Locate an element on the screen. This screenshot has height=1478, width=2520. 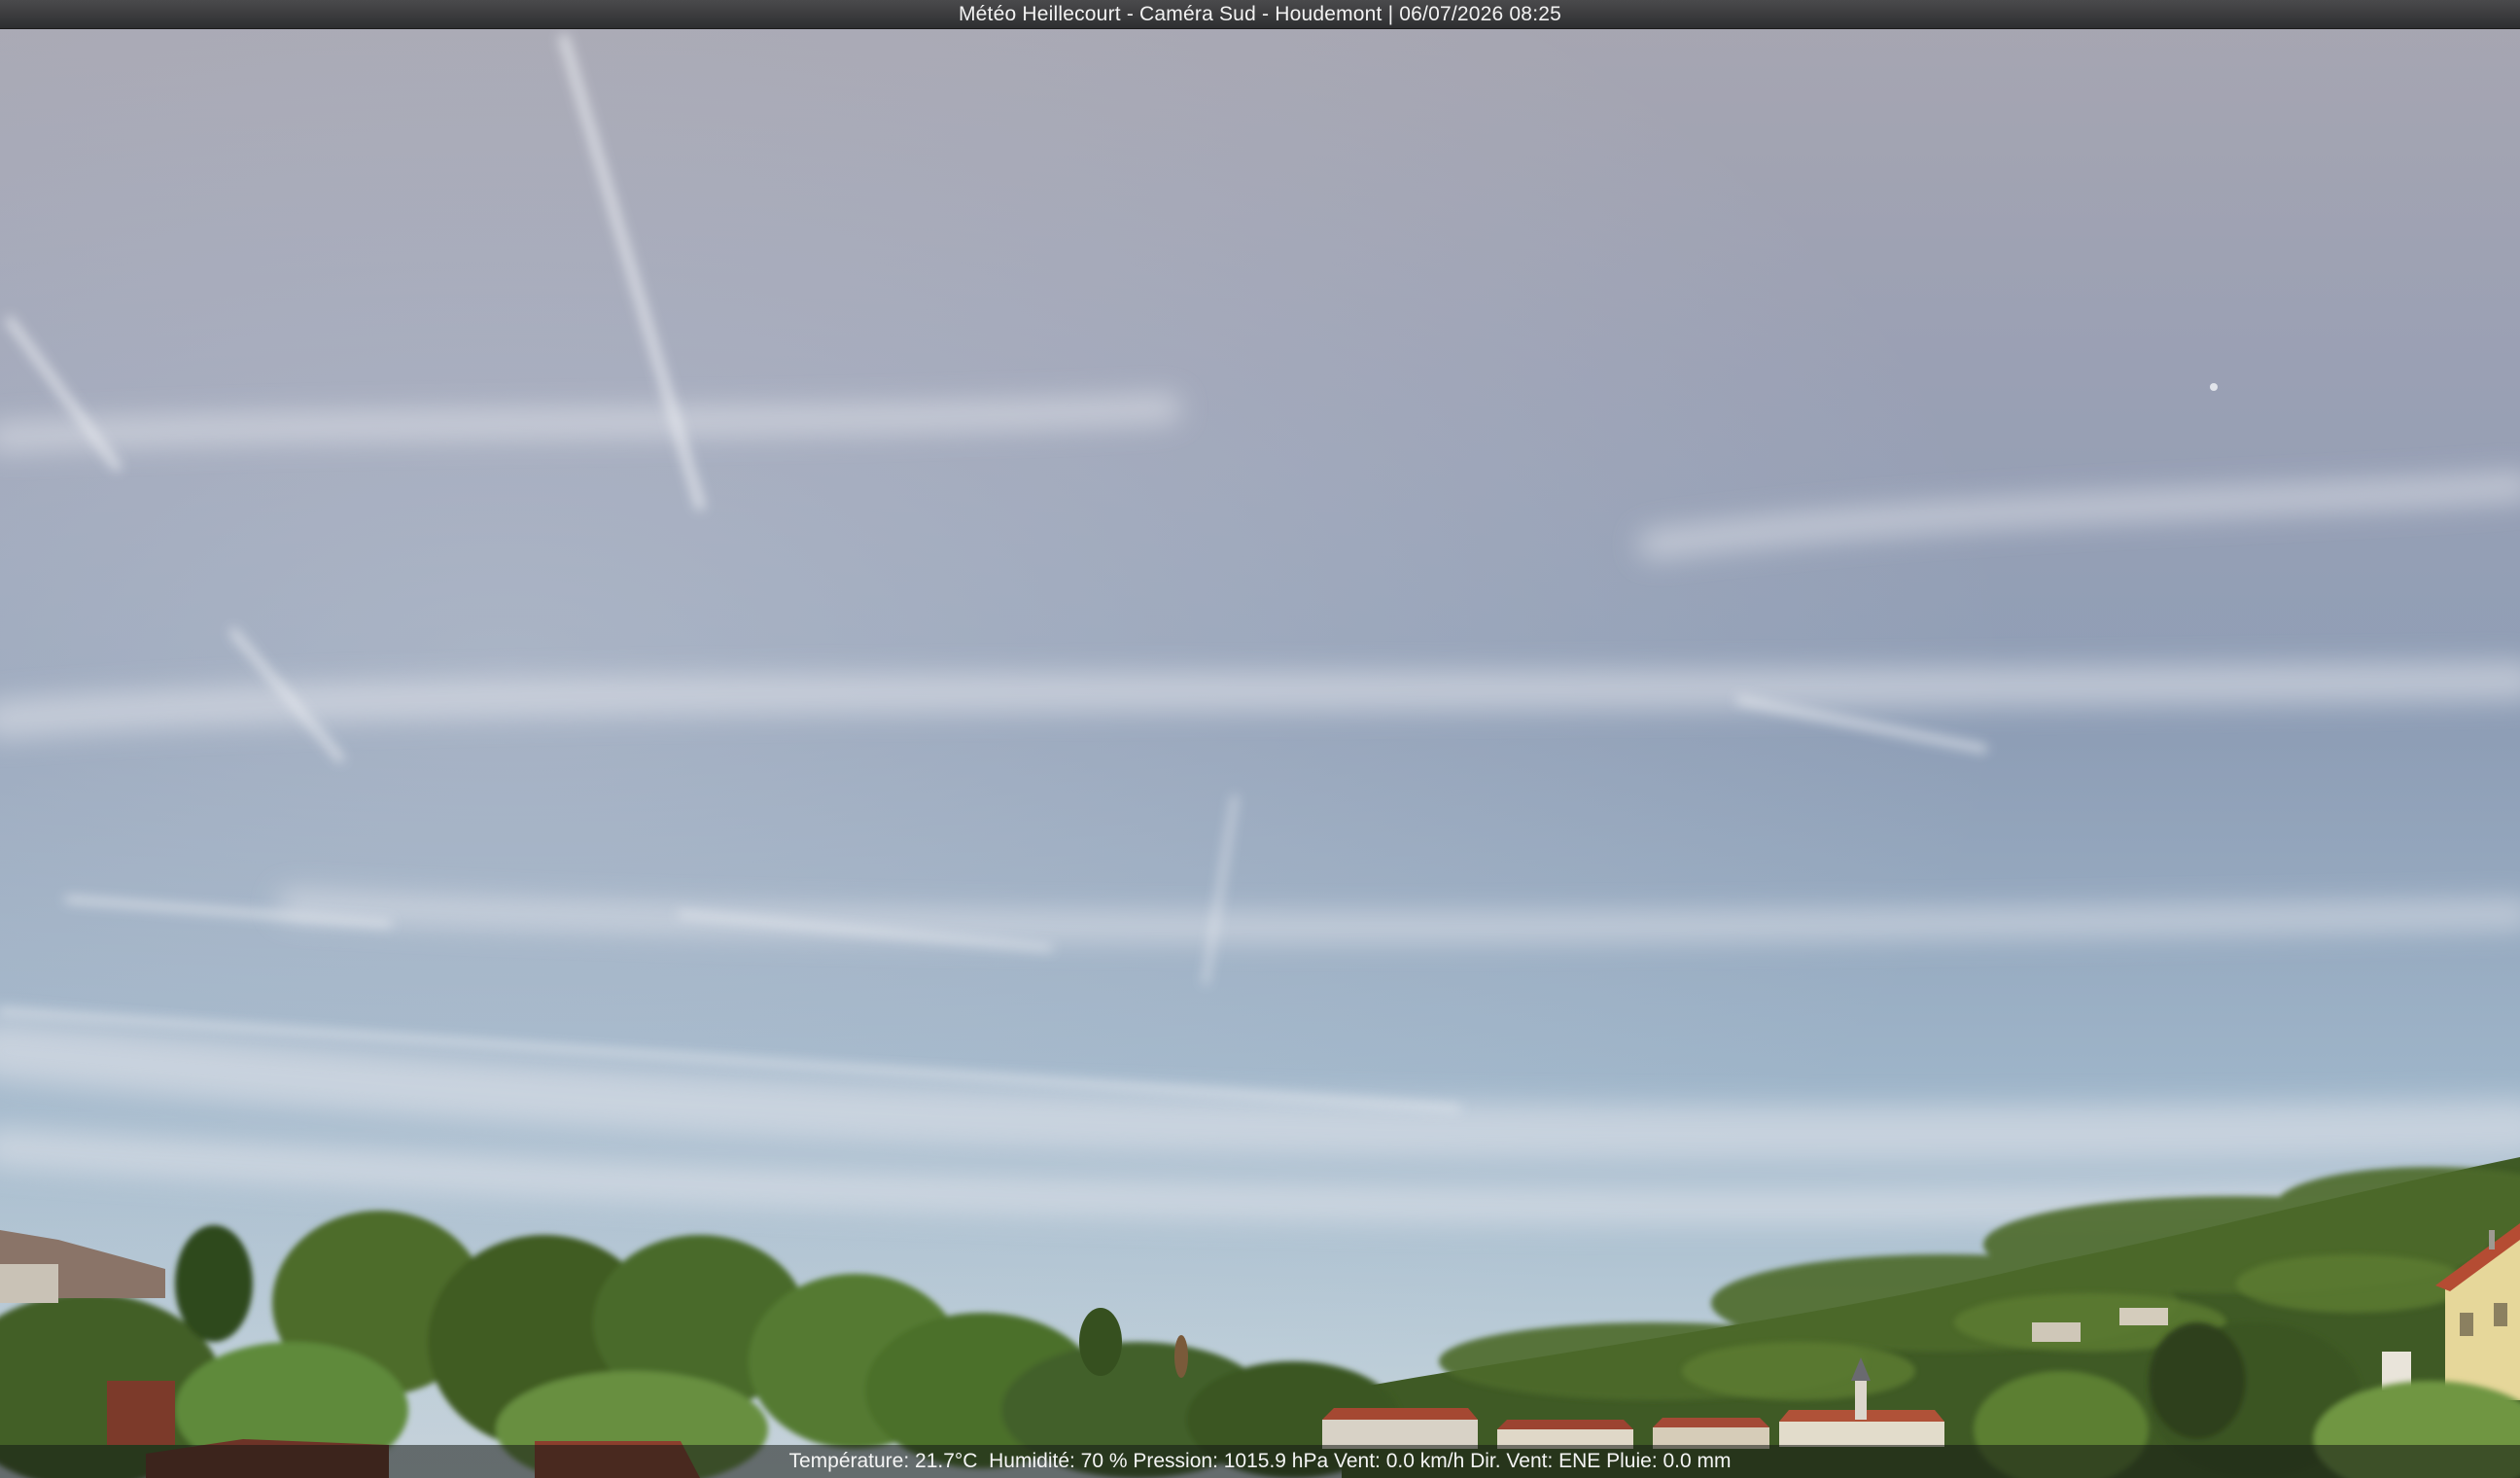
moon is located at coordinates (2214, 387).